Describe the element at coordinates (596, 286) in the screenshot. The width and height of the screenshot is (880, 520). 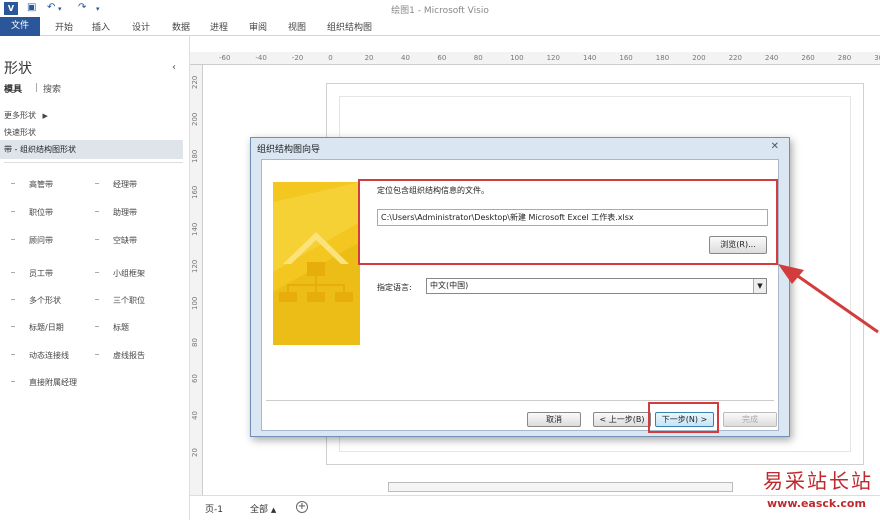
I see `language-select: 中文(中国) ▼` at that location.